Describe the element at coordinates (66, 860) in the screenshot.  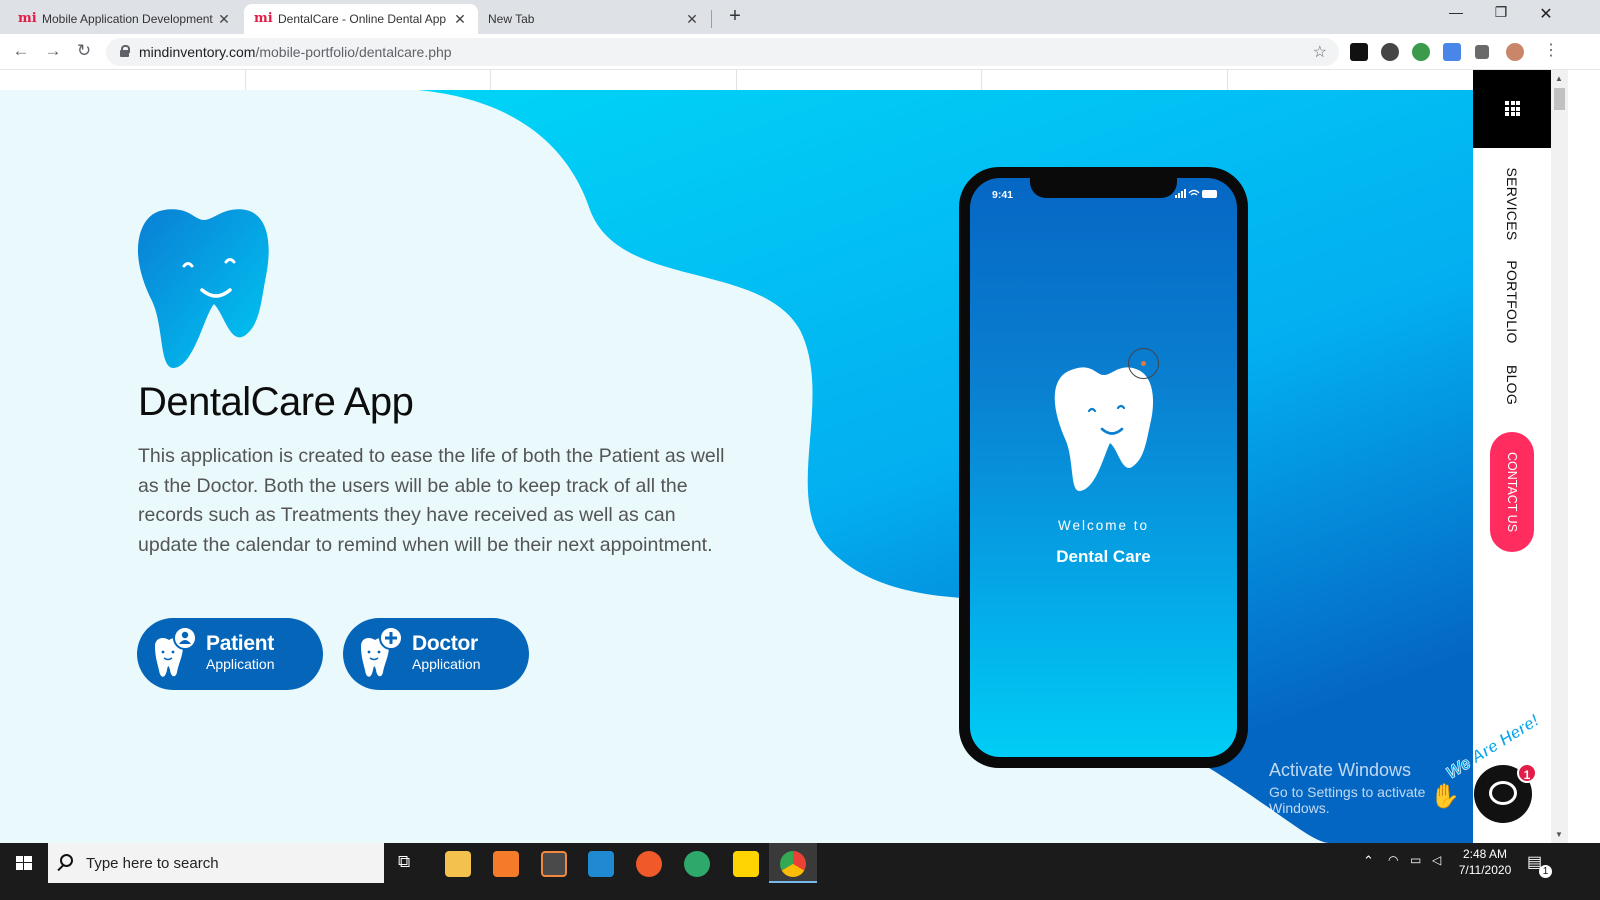
I see `search-icon` at that location.